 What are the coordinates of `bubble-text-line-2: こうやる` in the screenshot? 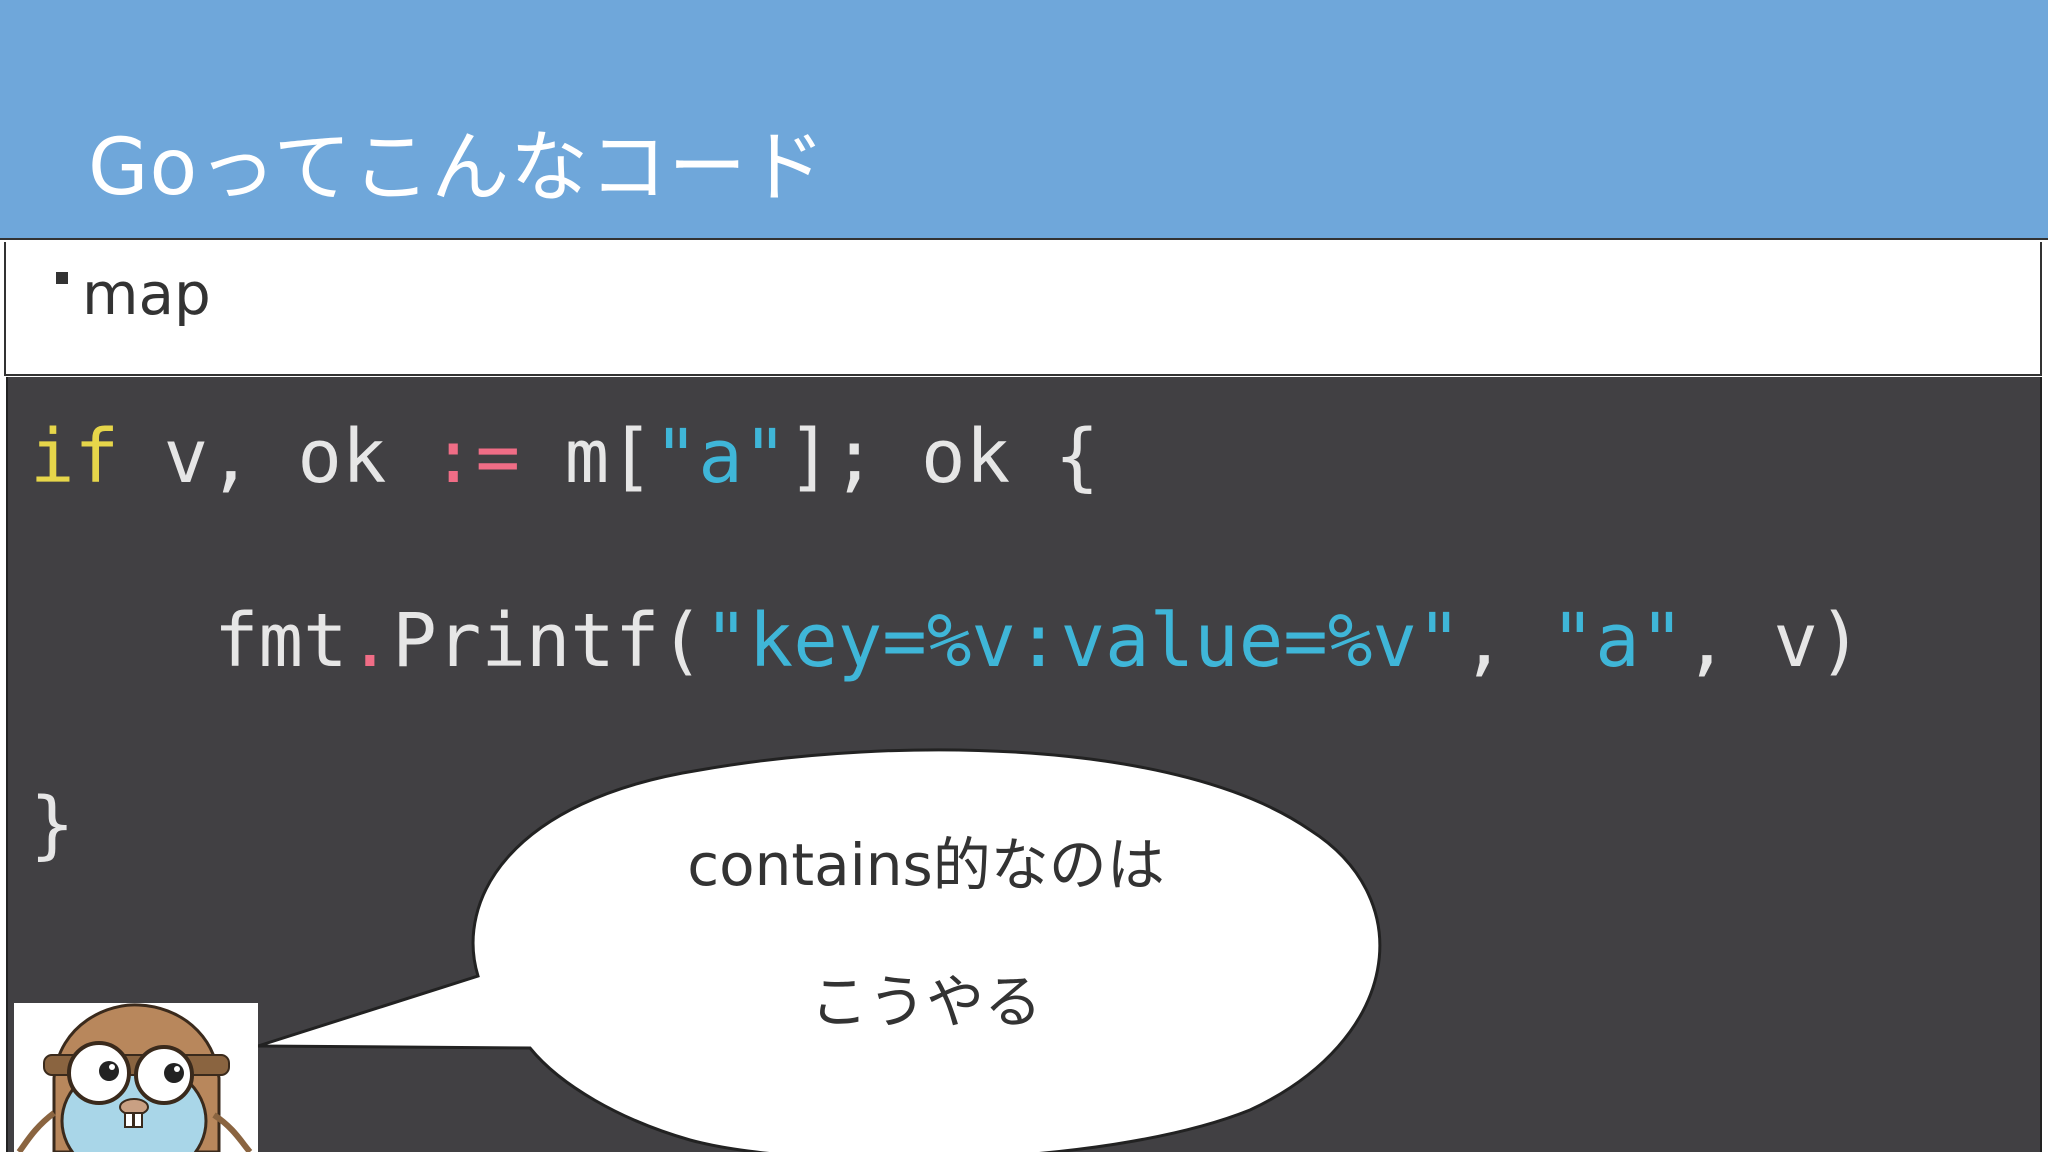 It's located at (925, 1002).